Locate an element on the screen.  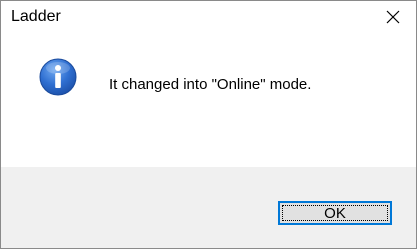
window-title: Ladder is located at coordinates (36, 16).